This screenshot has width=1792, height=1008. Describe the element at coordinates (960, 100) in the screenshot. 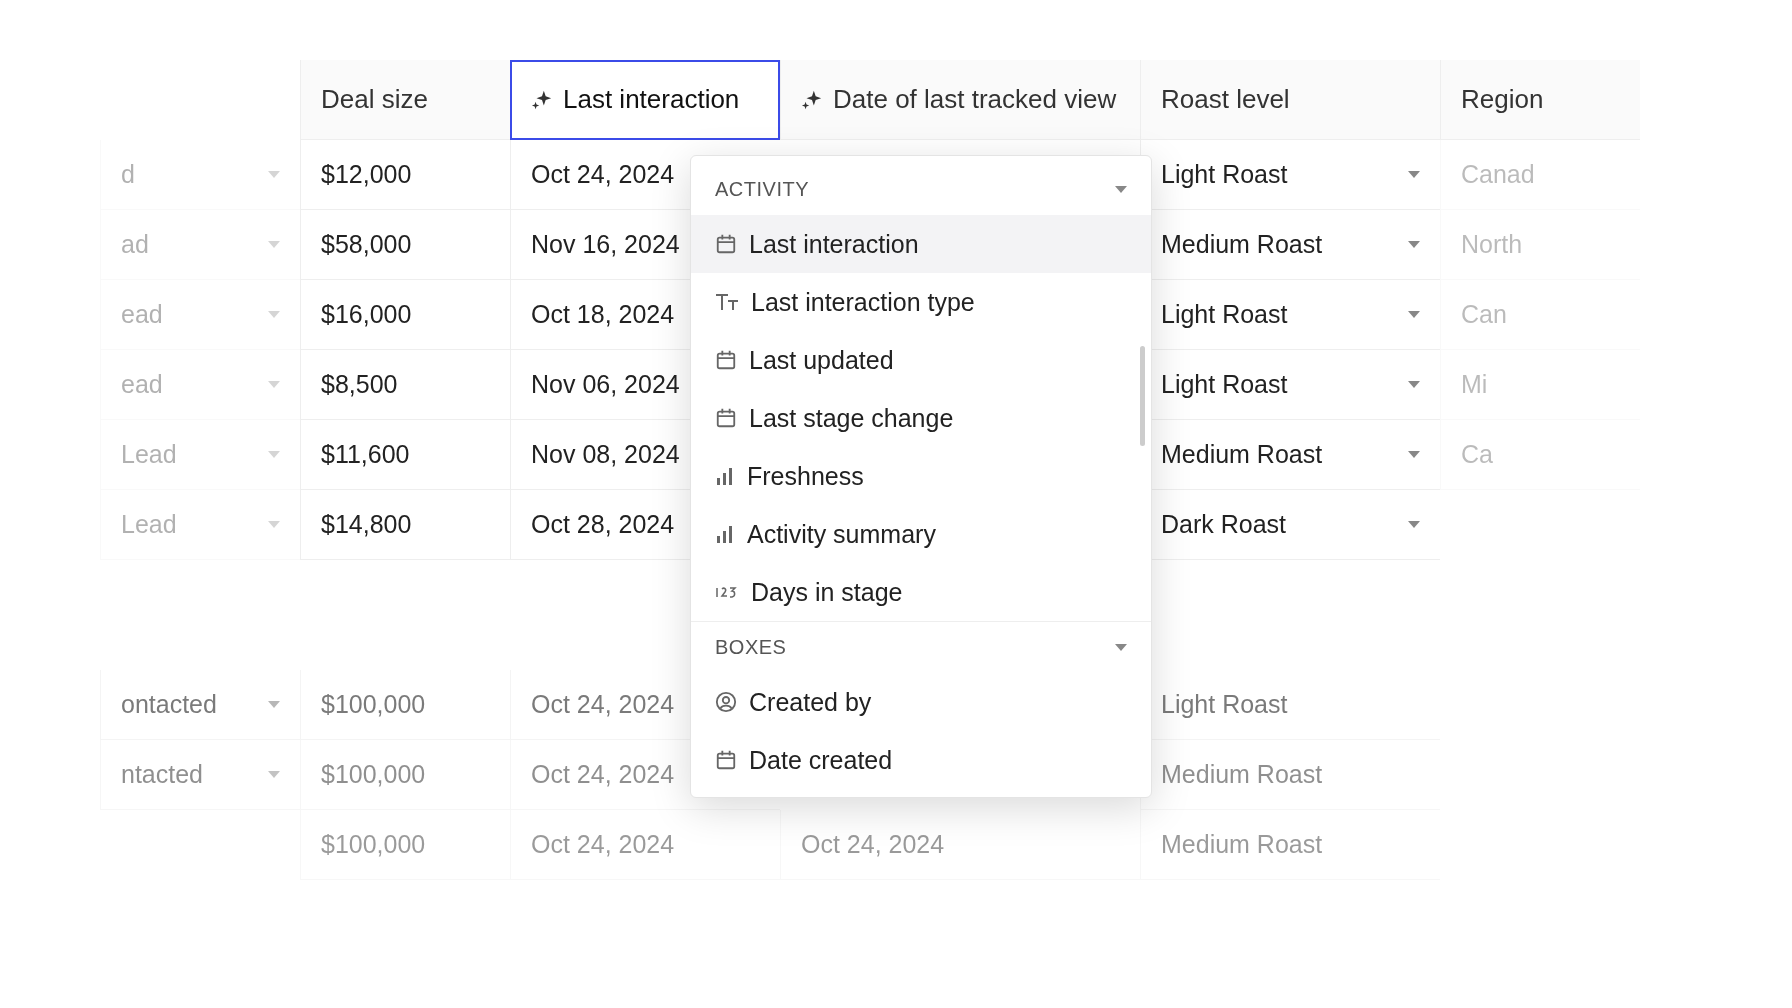

I see `column-header: Date of last tracked view` at that location.